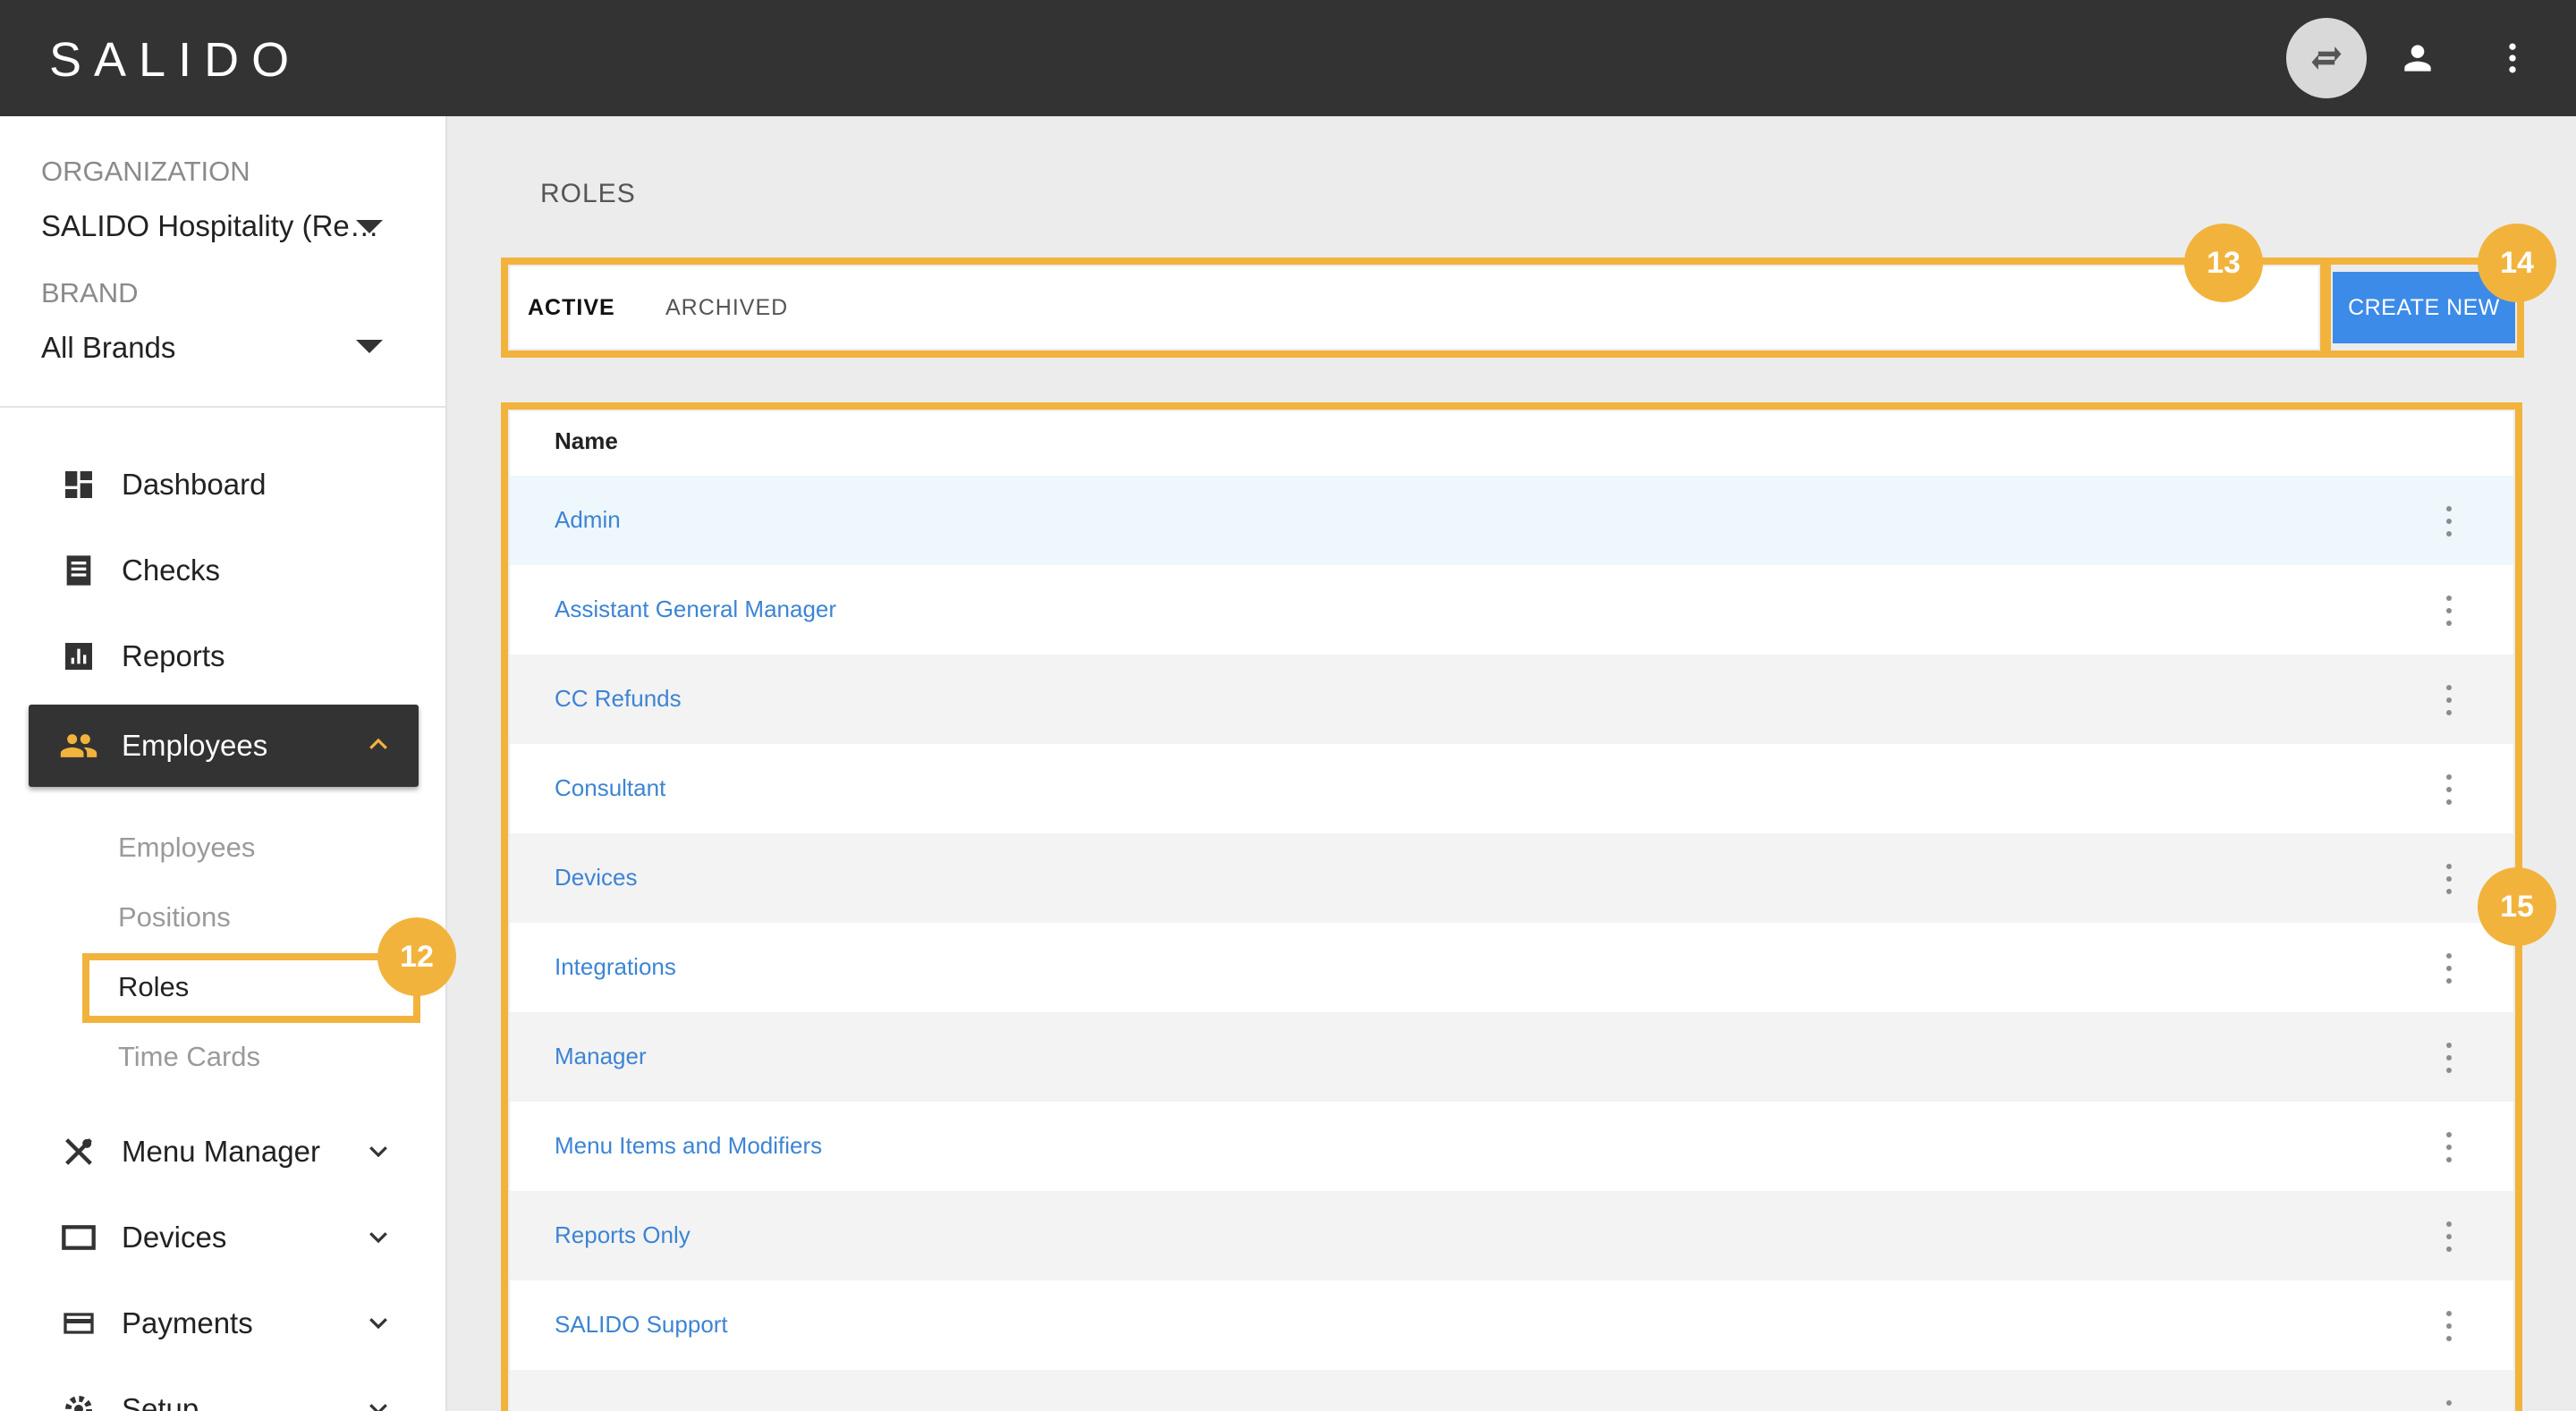 The image size is (2576, 1411). I want to click on account-icon, so click(2417, 58).